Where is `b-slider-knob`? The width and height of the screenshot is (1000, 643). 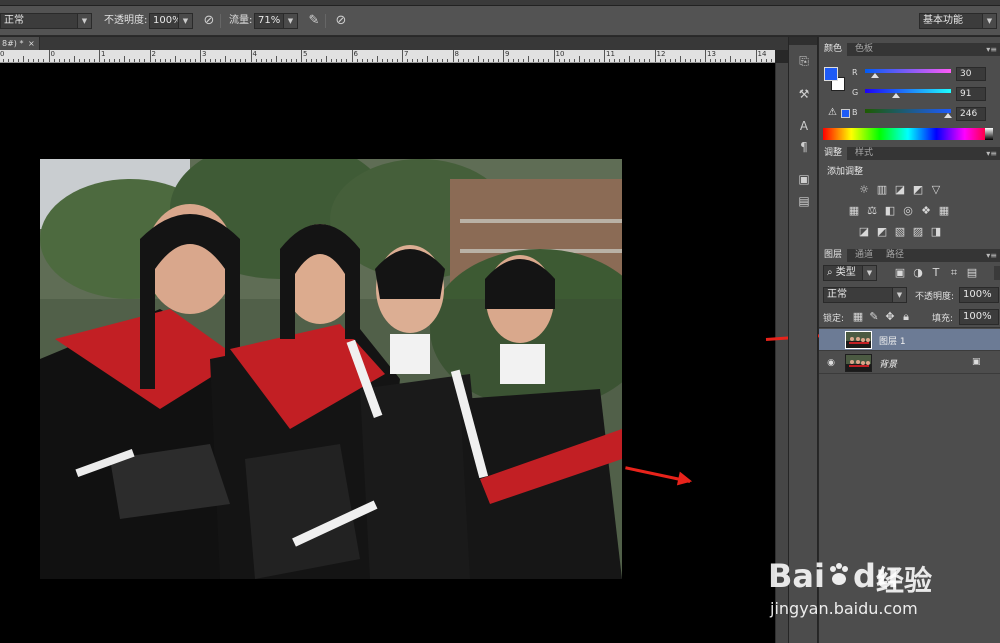
b-slider-knob is located at coordinates (947, 115).